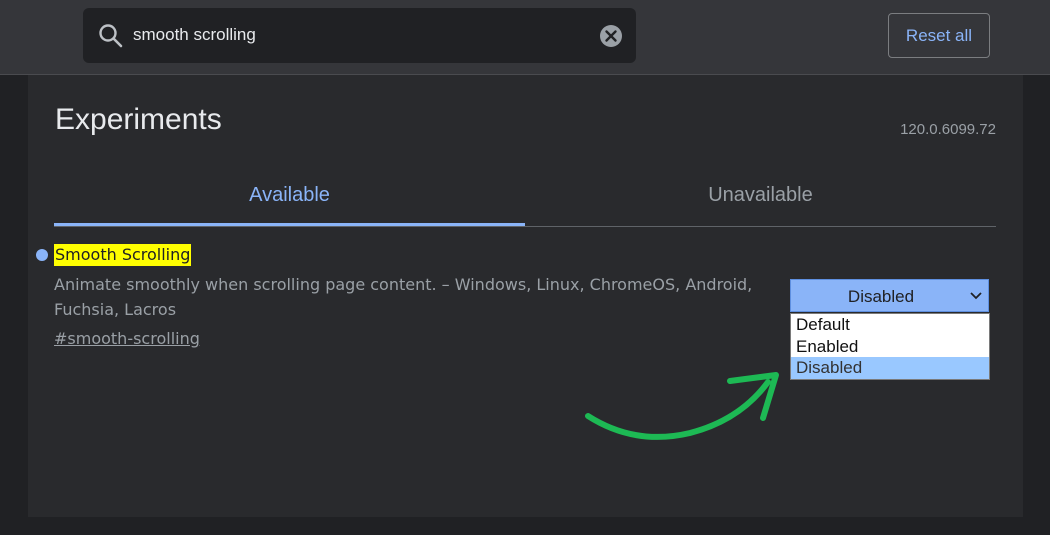  I want to click on tab-bar: Available Unavailable, so click(525, 199).